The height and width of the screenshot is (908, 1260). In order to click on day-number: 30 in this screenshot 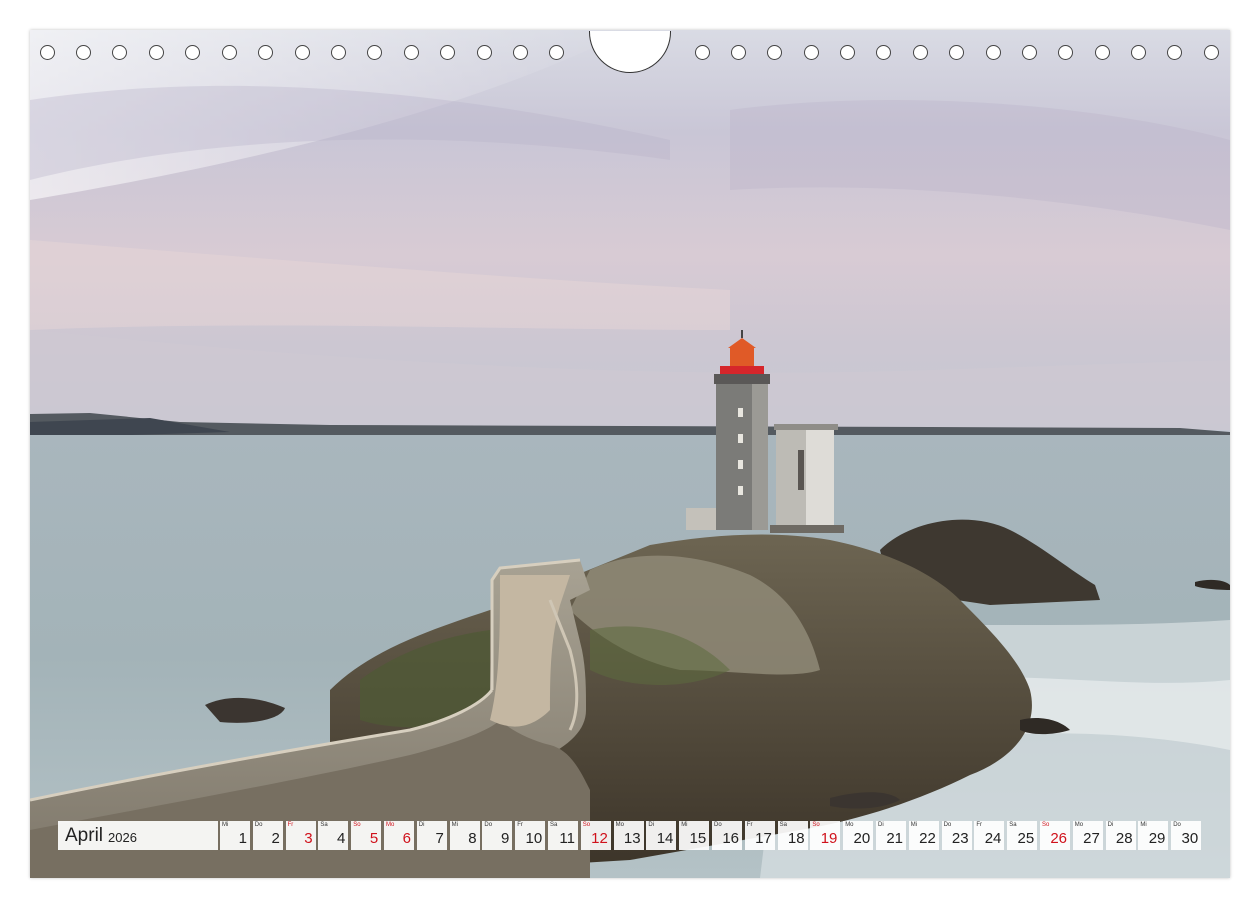, I will do `click(1190, 838)`.